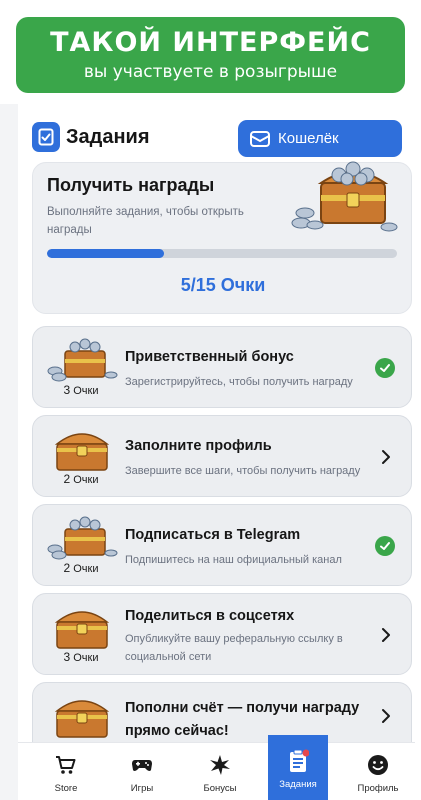 The image size is (421, 800). I want to click on nav-label: Store, so click(66, 788).